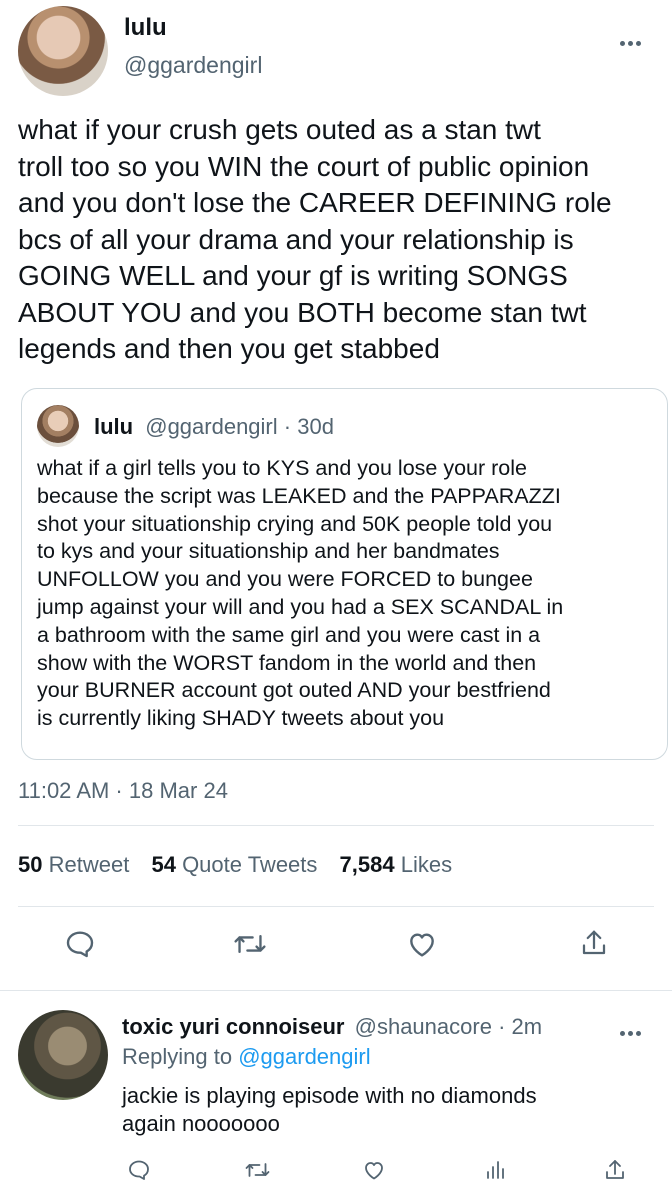 The image size is (672, 1200). I want to click on replying-to: Replying to @ggardengirl, so click(246, 1057).